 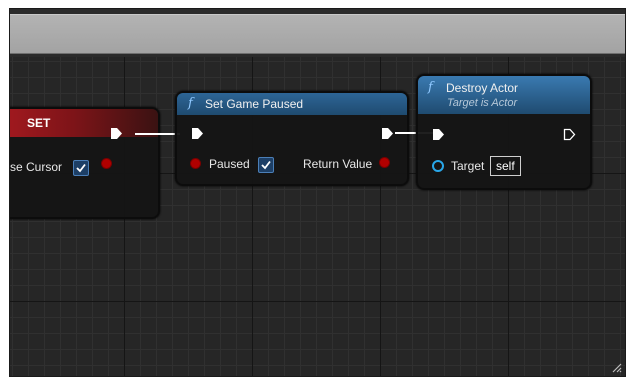 What do you see at coordinates (384, 162) in the screenshot?
I see `return-value-pin` at bounding box center [384, 162].